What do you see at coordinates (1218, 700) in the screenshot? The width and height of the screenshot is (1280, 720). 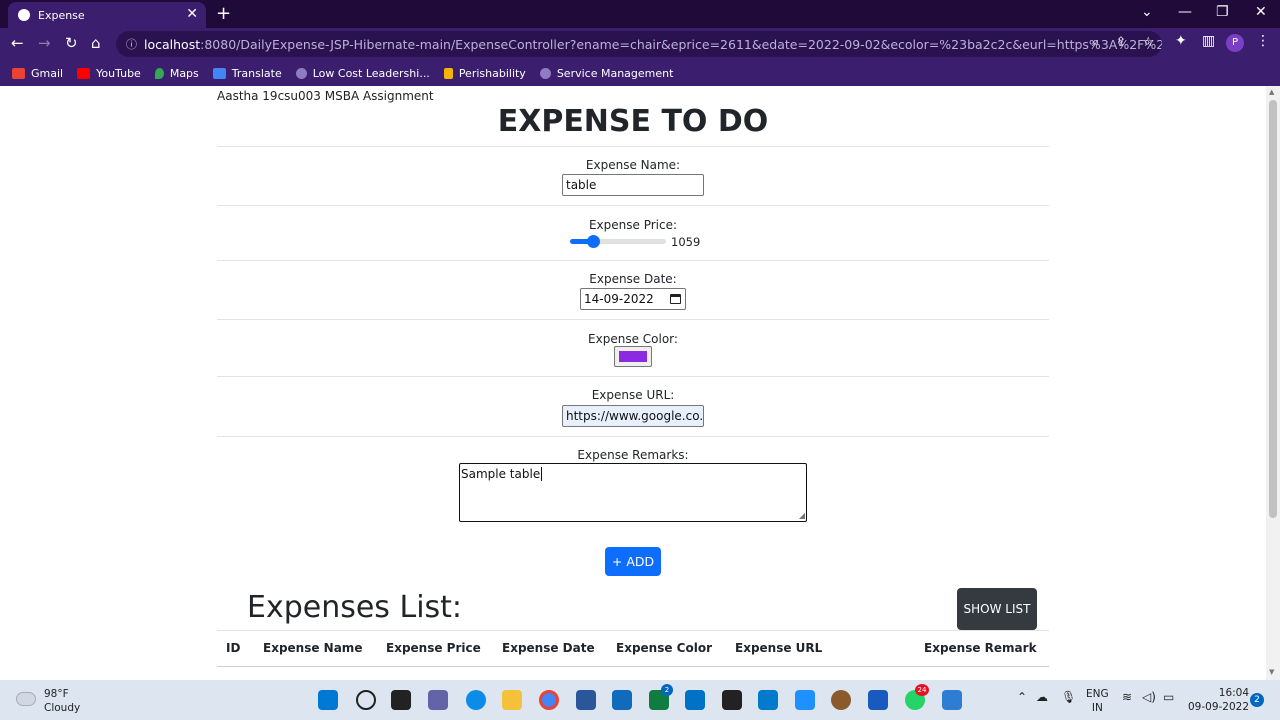 I see `clock: 16:04 09-09-2022` at bounding box center [1218, 700].